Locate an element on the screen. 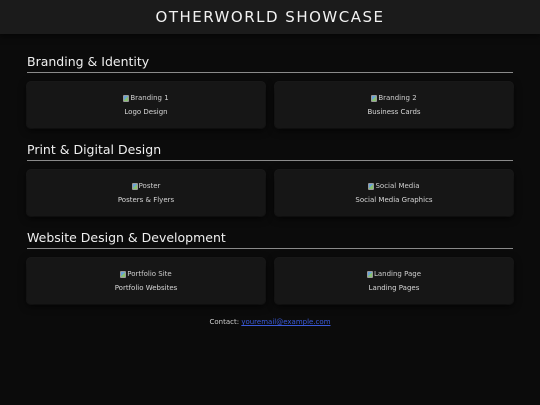 This screenshot has height=405, width=540. card-label: Posters & Flyers is located at coordinates (146, 200).